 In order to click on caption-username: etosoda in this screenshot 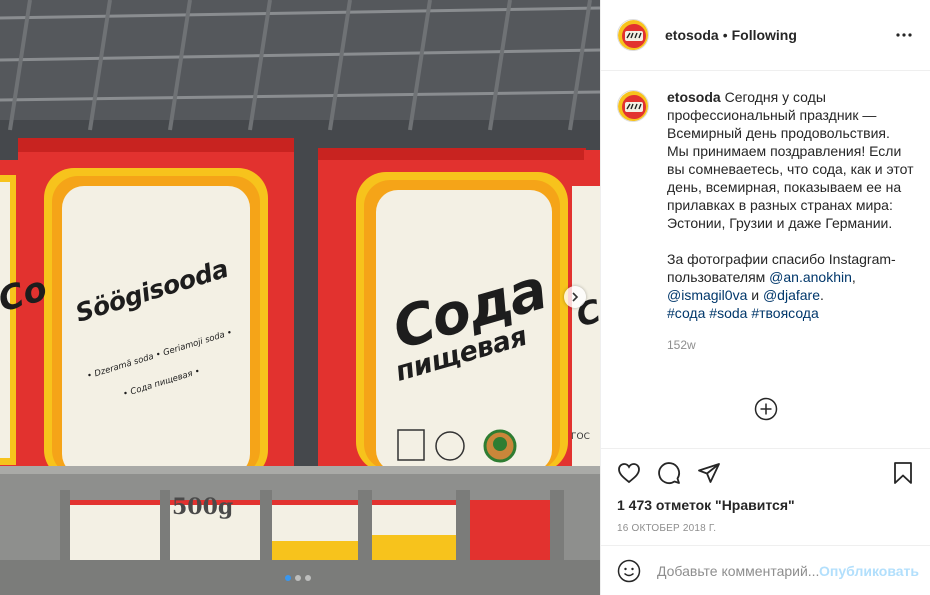, I will do `click(694, 97)`.